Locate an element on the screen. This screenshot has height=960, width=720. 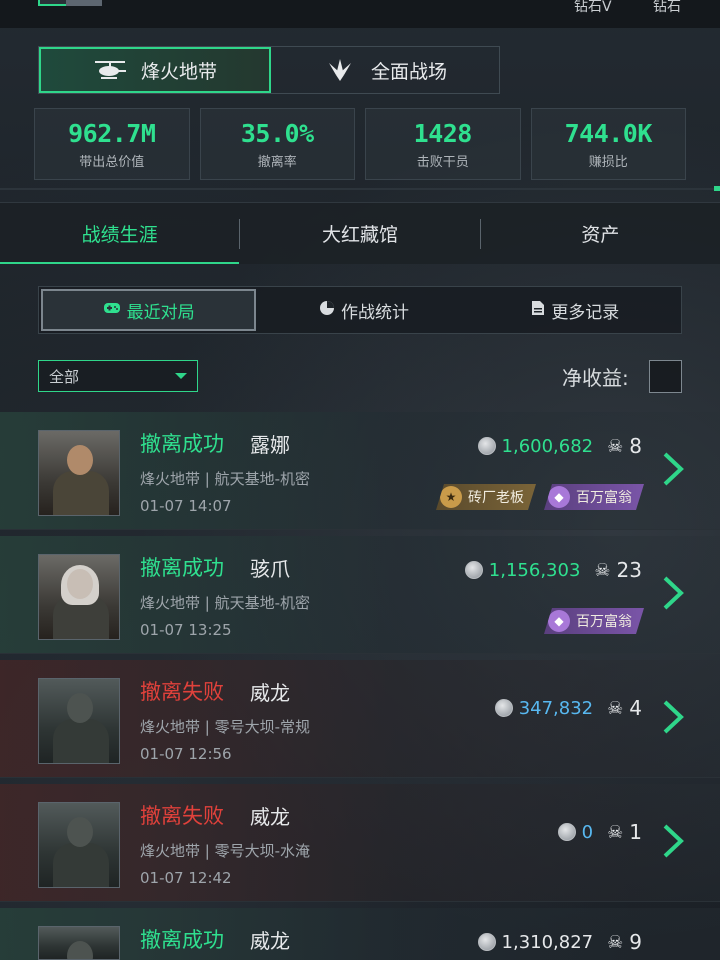
tab-recent-matches-label: 最近对局 is located at coordinates (160, 312).